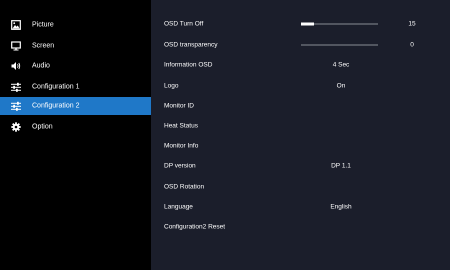 This screenshot has height=270, width=450. What do you see at coordinates (16, 25) in the screenshot?
I see `picture-icon` at bounding box center [16, 25].